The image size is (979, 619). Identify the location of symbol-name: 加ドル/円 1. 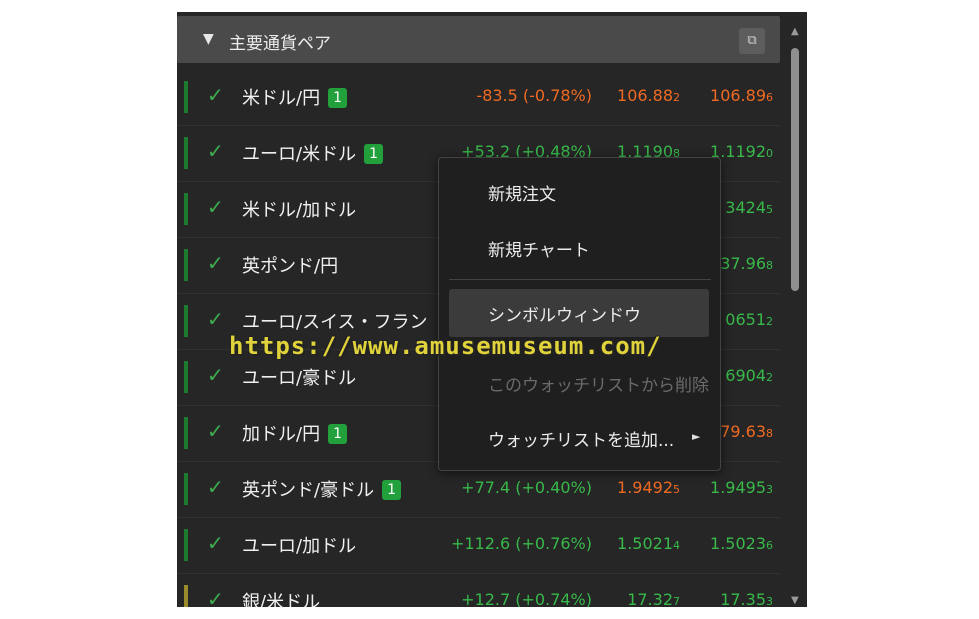
(294, 433).